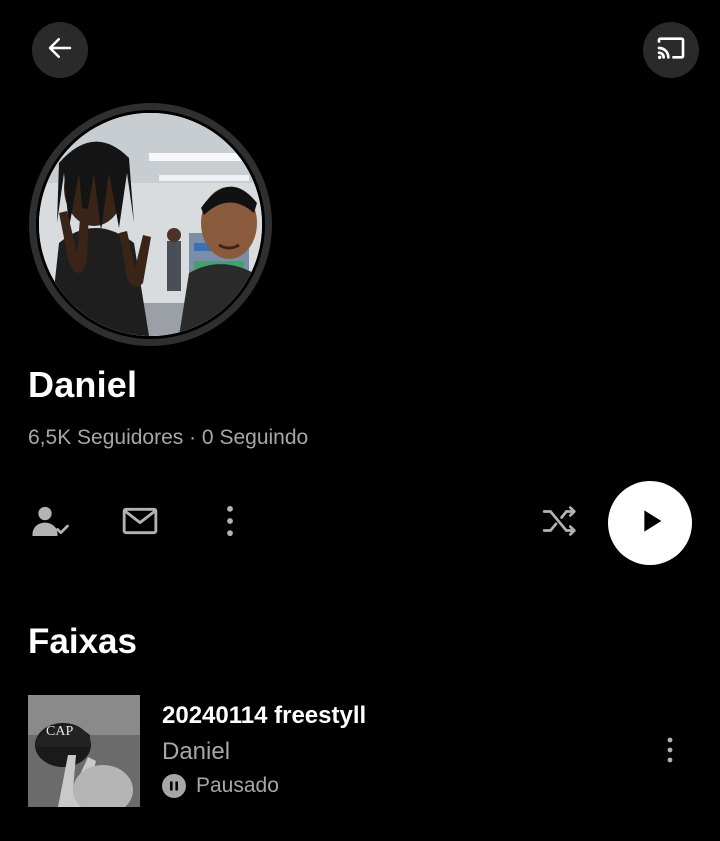 Image resolution: width=720 pixels, height=841 pixels. I want to click on track-status-label: Pausado, so click(237, 785).